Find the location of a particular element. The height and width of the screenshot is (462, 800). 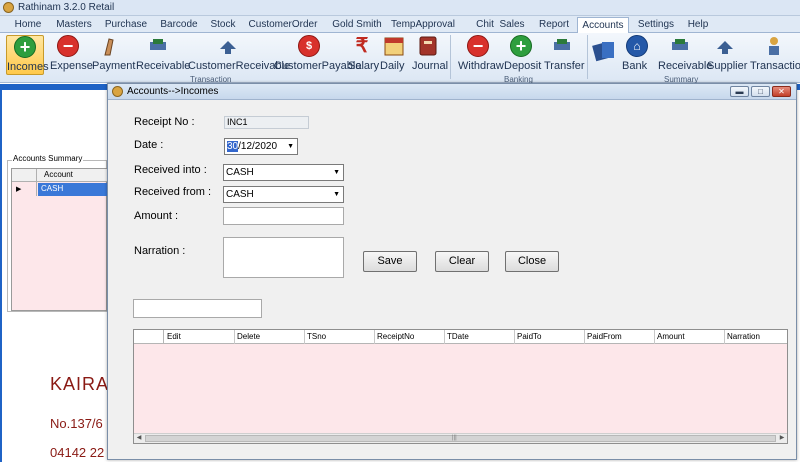

company-phone: 04142 22 is located at coordinates (77, 452).